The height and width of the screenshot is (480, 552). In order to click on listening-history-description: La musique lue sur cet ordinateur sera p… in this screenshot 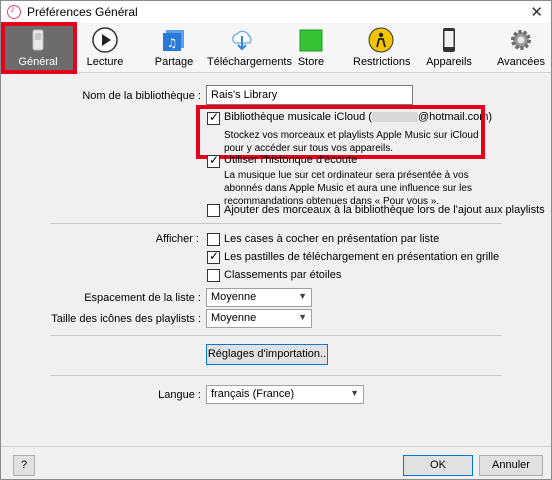, I will do `click(348, 188)`.